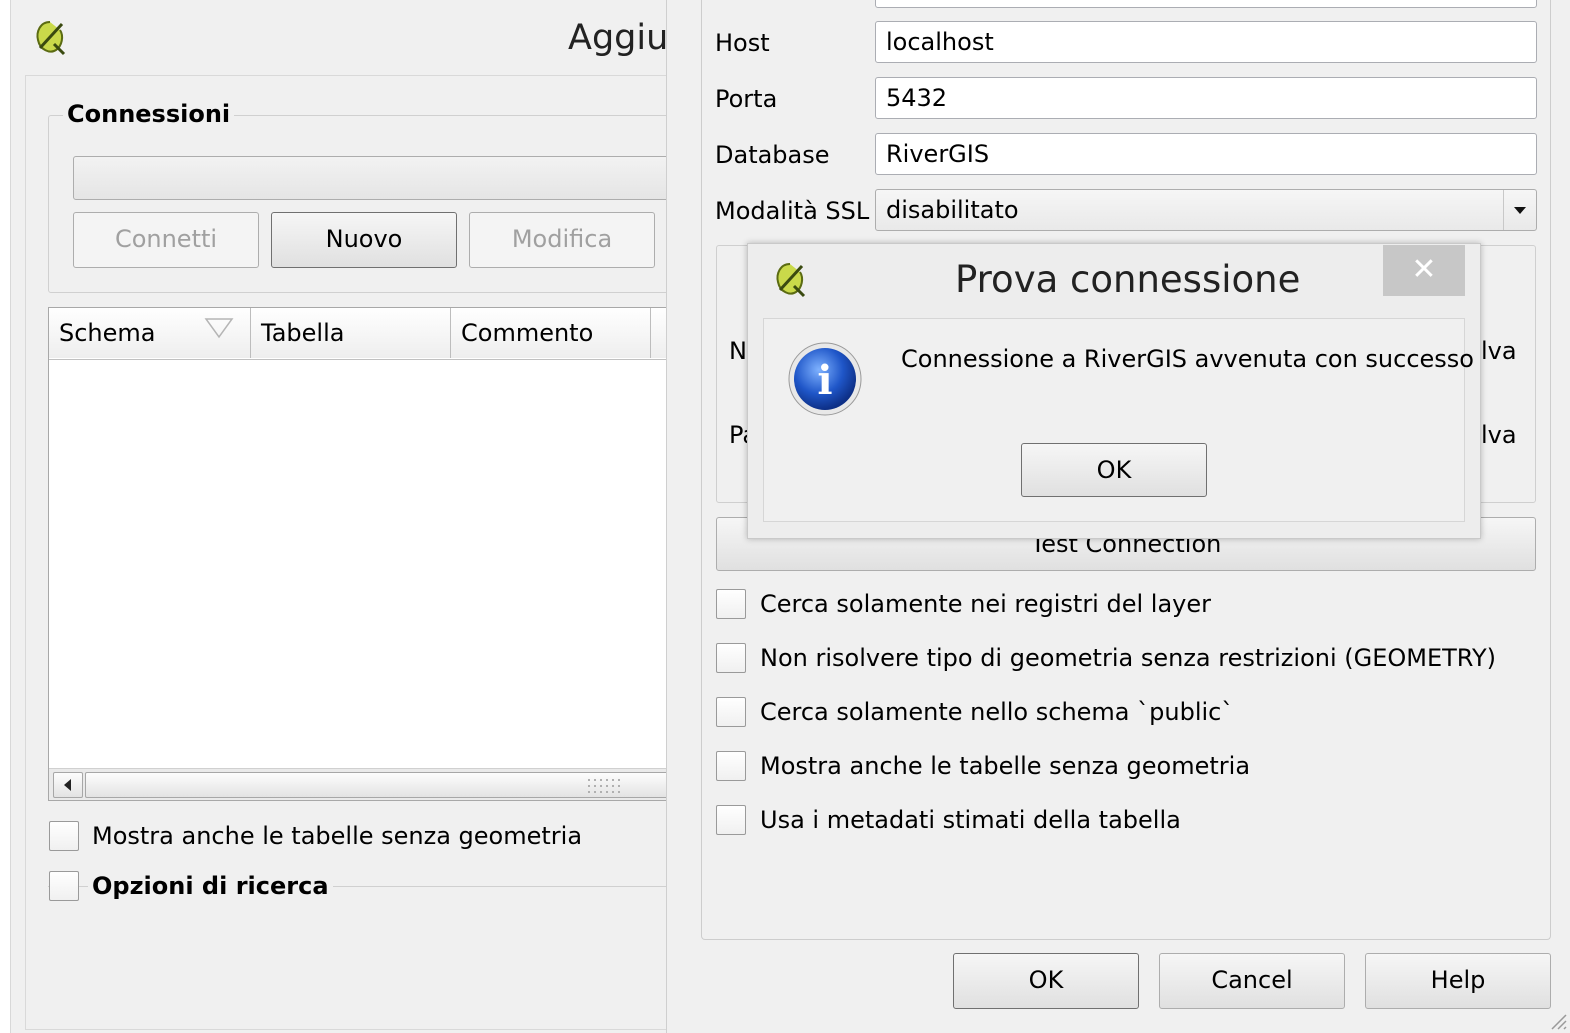 The image size is (1570, 1033). I want to click on dialog-title: Prova connessione, so click(1128, 279).